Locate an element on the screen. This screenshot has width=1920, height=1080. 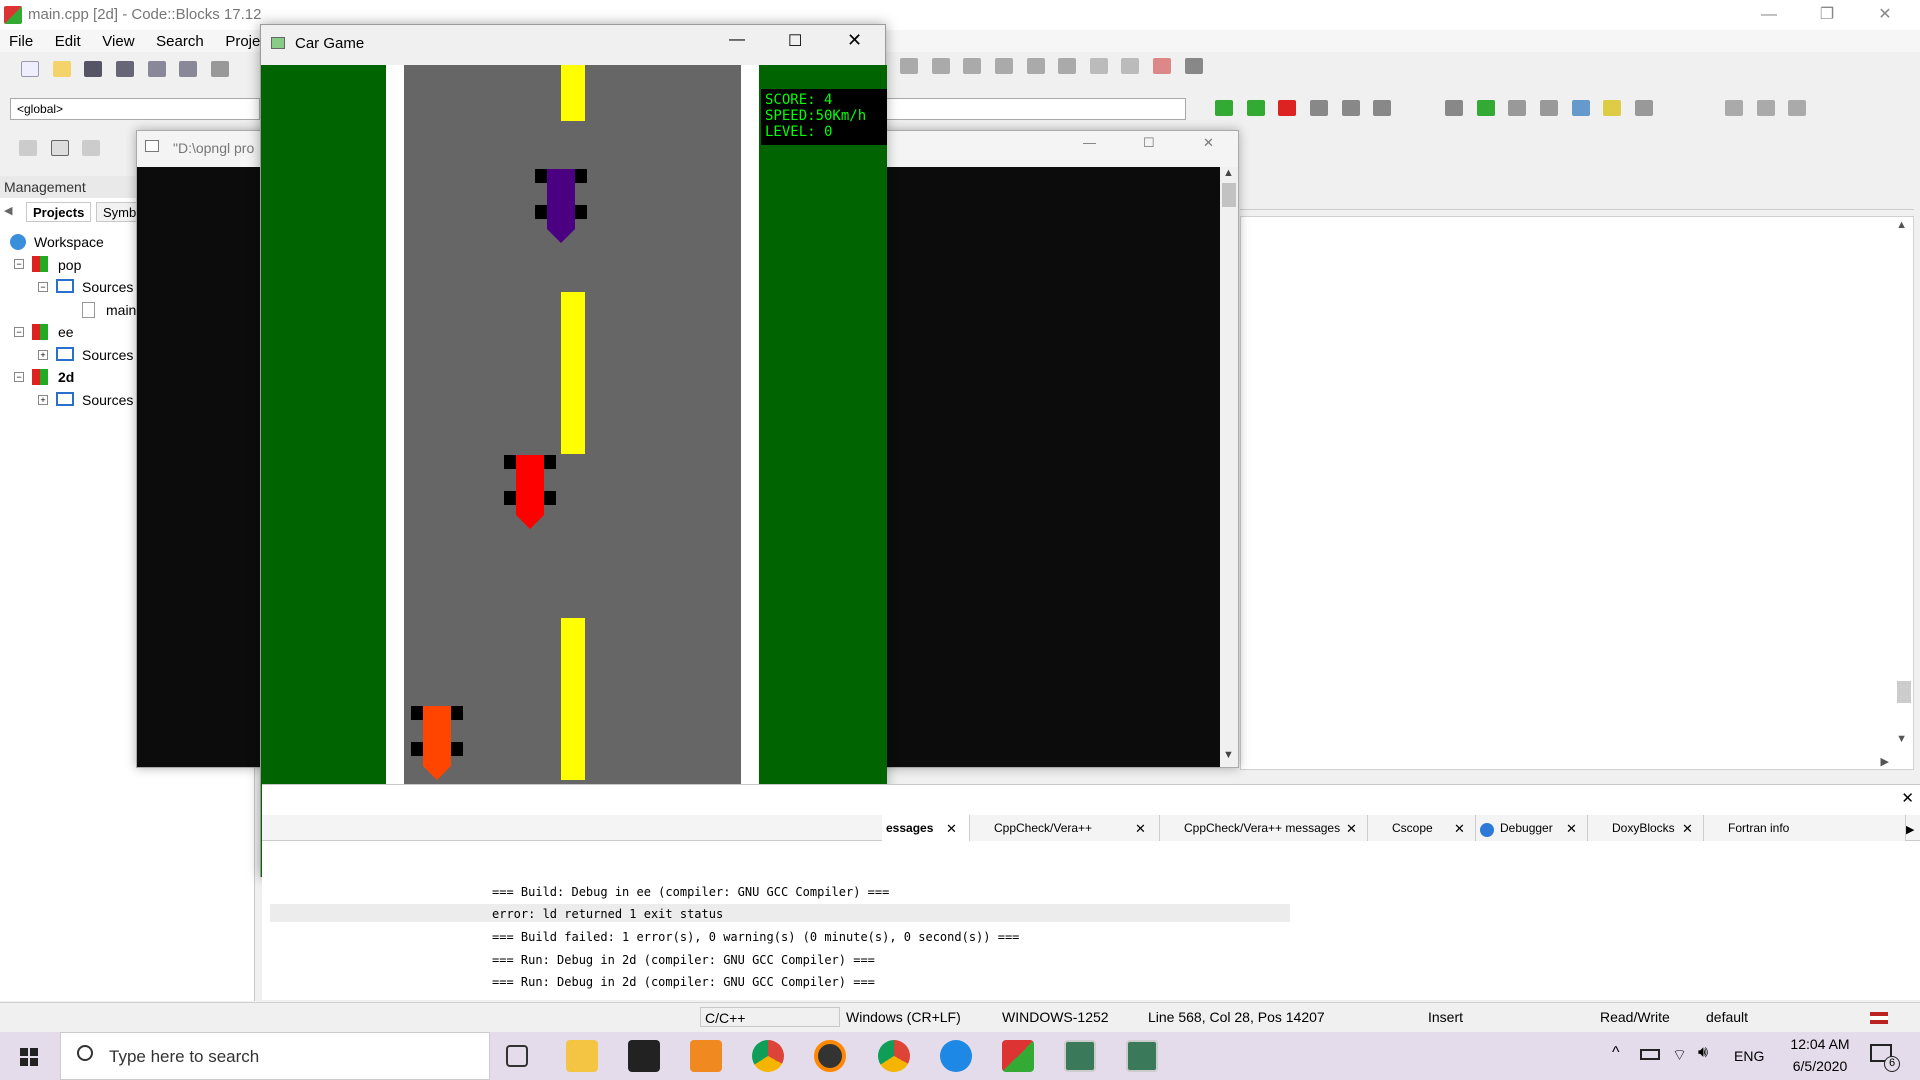
store-icon is located at coordinates (644, 1056).